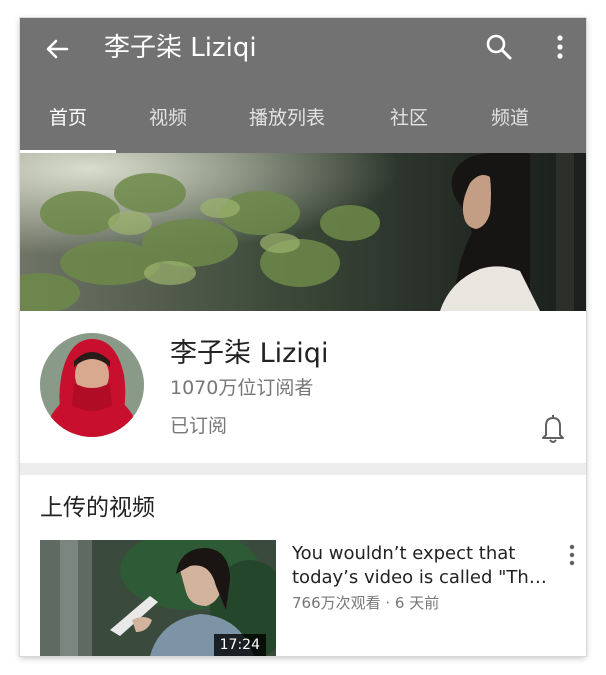  Describe the element at coordinates (158, 598) in the screenshot. I see `video-thumbnail: 17:24` at that location.